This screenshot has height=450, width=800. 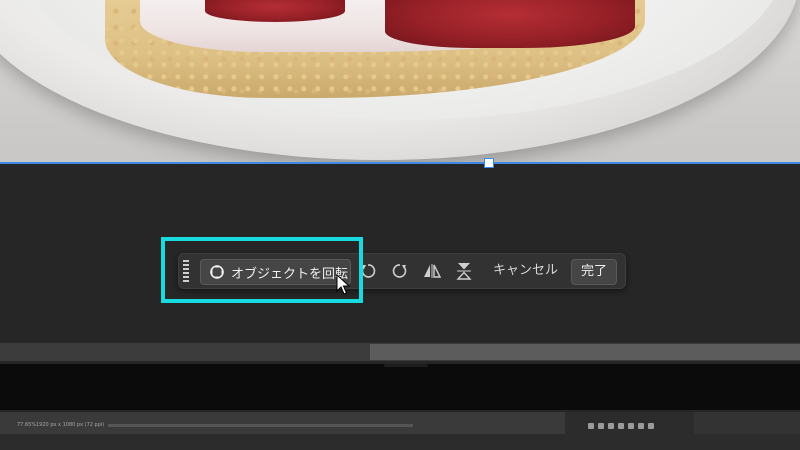 I want to click on document-info: 1920 px x 1080 px (72 ppi), so click(x=70, y=425).